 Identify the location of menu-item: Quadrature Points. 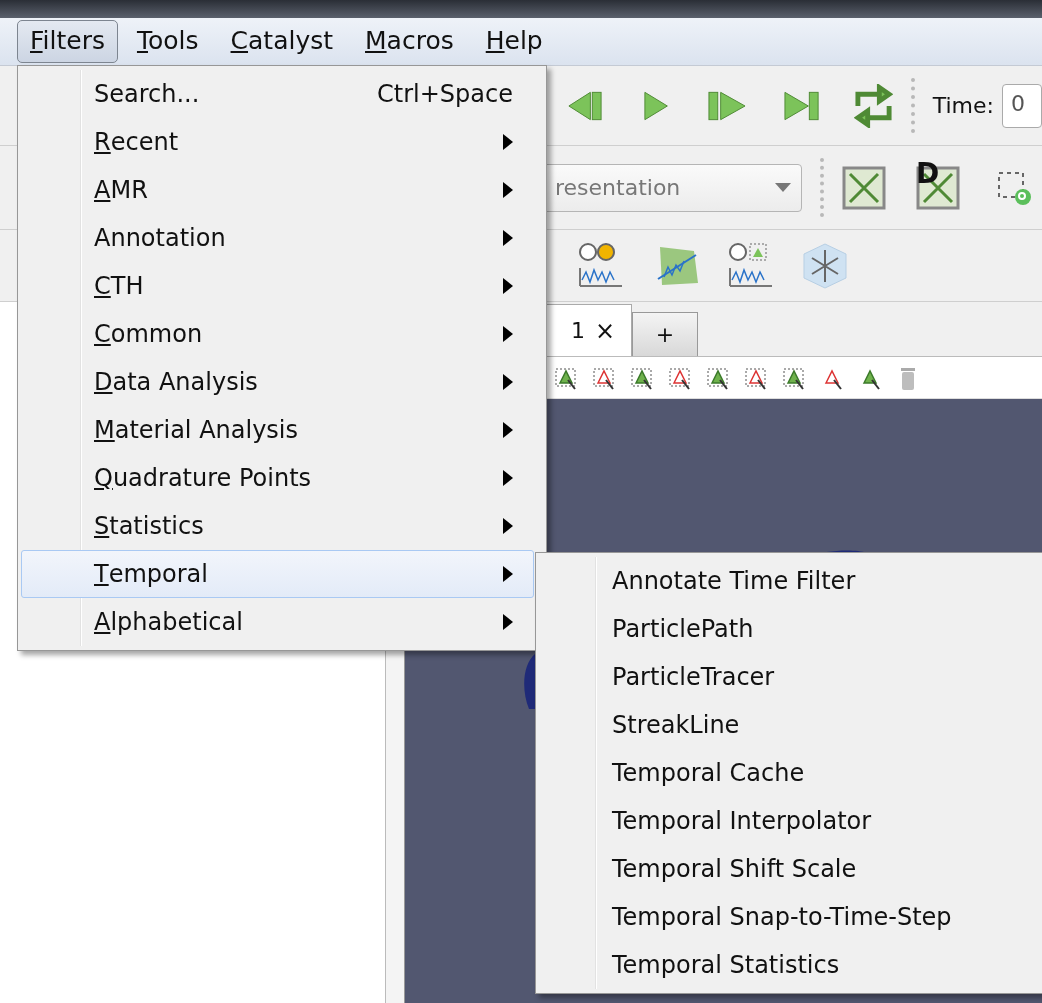
(277, 478).